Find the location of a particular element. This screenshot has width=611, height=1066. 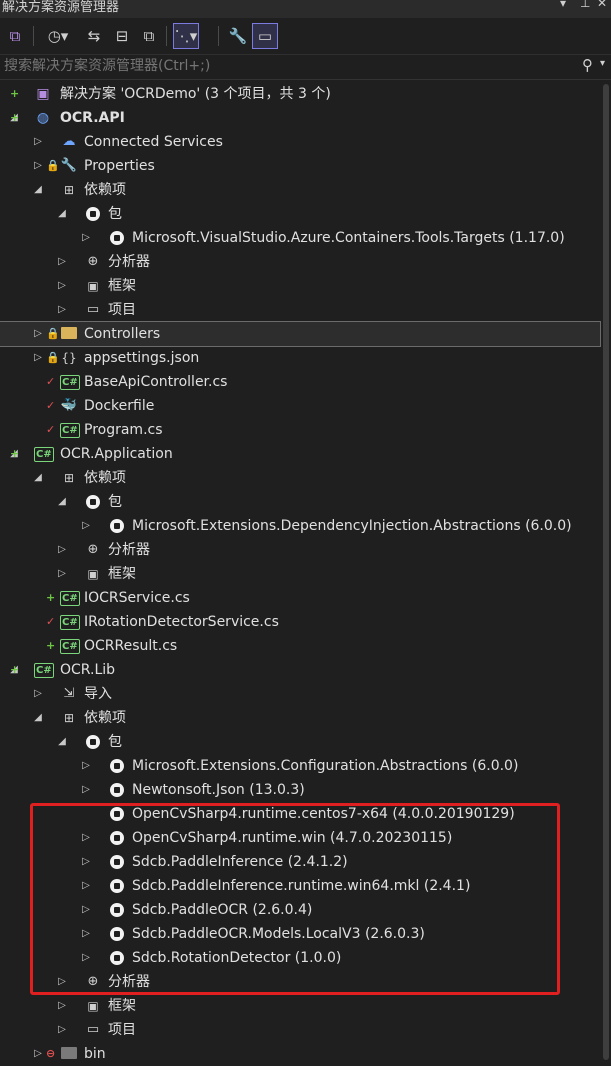

tree-item: ▷ ⇲ 导入 is located at coordinates (300, 694).